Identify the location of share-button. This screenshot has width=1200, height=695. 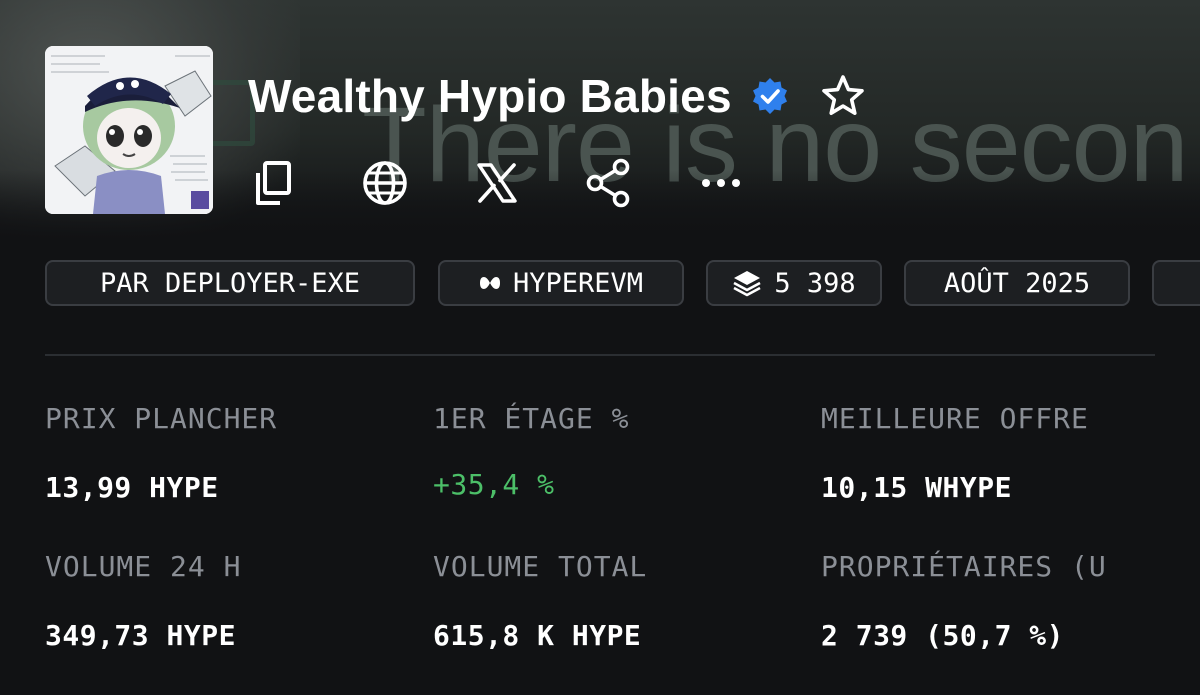
(609, 183).